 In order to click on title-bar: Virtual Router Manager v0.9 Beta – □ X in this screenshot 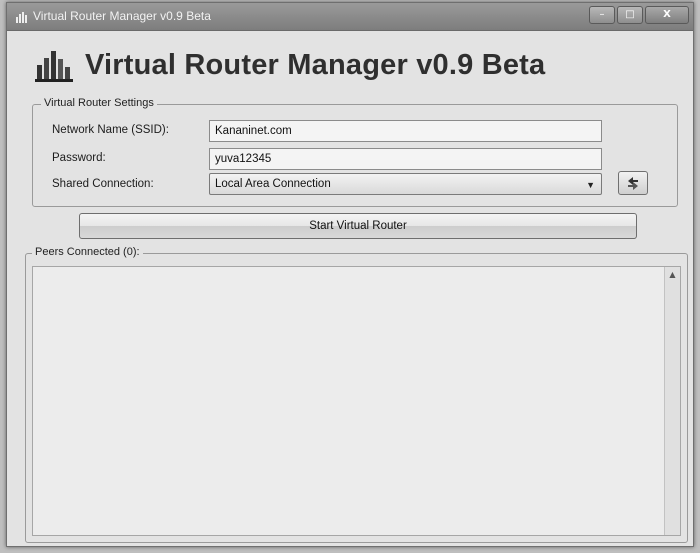, I will do `click(350, 17)`.